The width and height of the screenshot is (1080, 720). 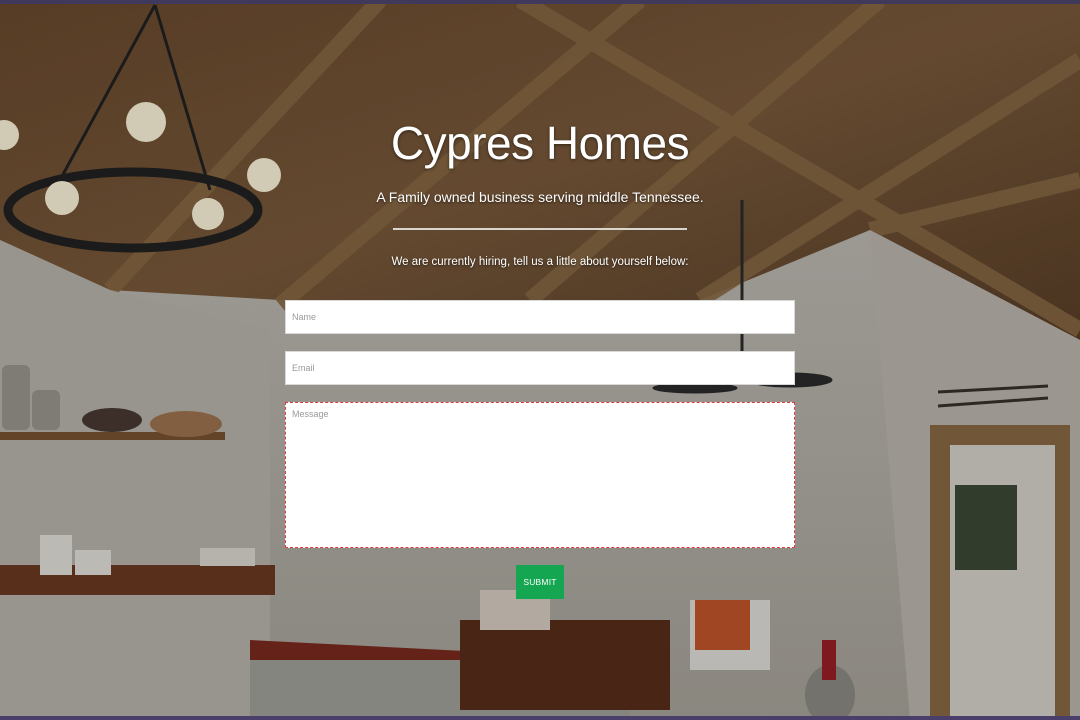 What do you see at coordinates (540, 582) in the screenshot?
I see `submit-button: SUBMIT` at bounding box center [540, 582].